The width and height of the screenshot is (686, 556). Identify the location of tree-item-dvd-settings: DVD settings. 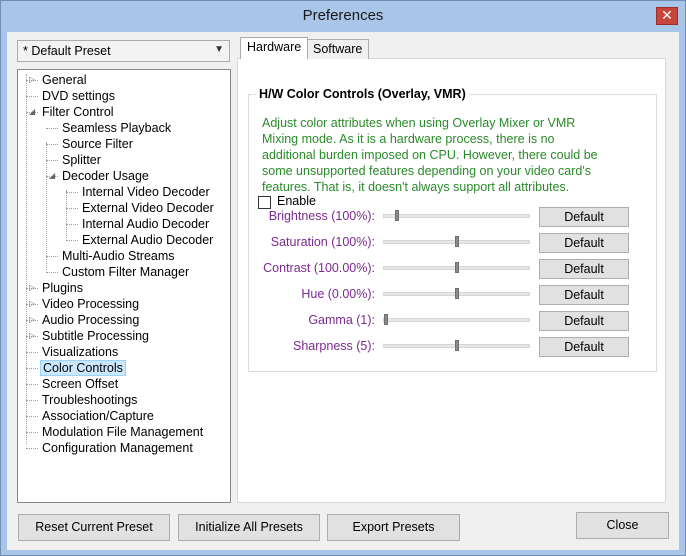
(78, 96).